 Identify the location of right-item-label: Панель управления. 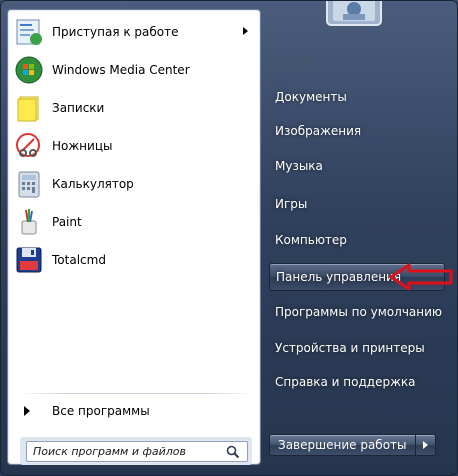
(339, 277).